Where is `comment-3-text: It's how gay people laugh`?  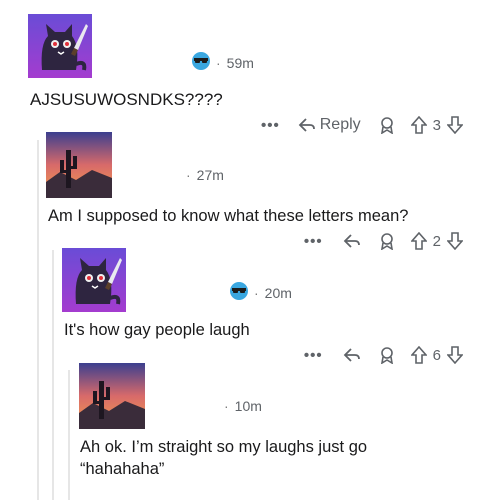
comment-3-text: It's how gay people laugh is located at coordinates (157, 330).